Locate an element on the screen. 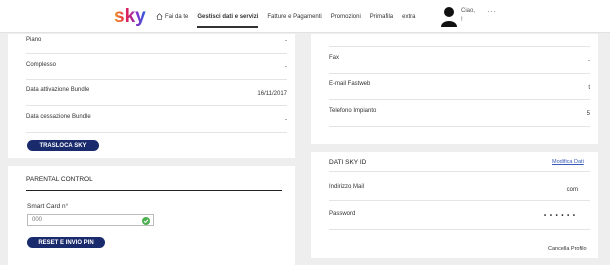  row-label: Complesso is located at coordinates (41, 65).